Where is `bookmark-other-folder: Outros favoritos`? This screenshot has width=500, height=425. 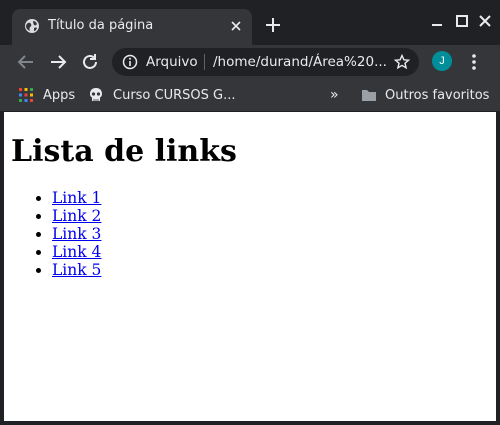 bookmark-other-folder: Outros favoritos is located at coordinates (425, 95).